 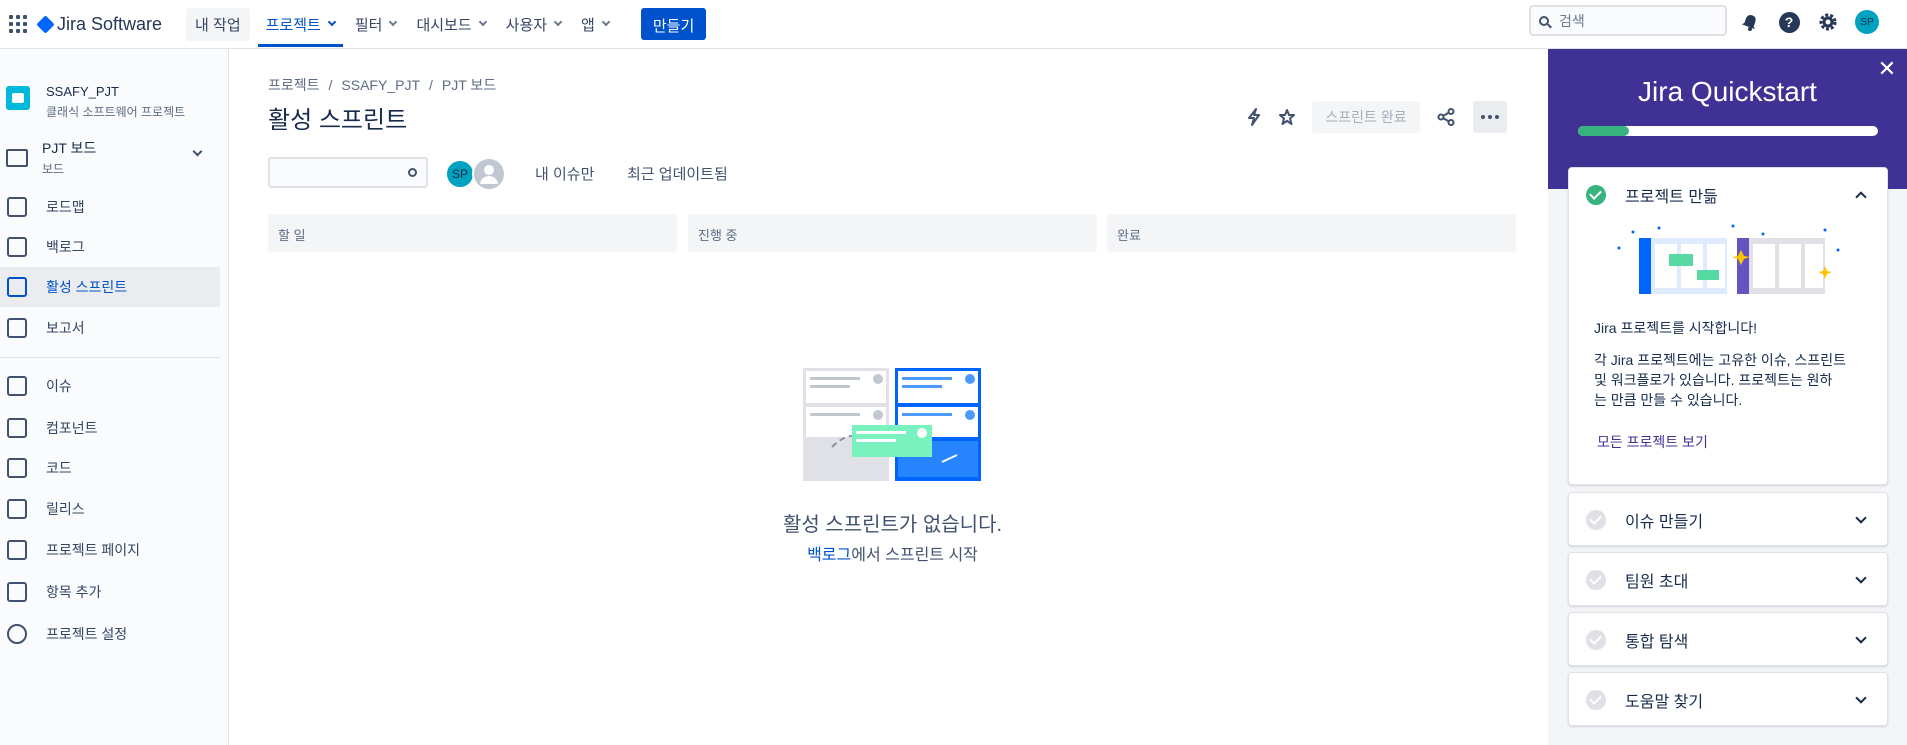 I want to click on empty-state-title: 활성 스프린트가 없습니다., so click(x=892, y=525).